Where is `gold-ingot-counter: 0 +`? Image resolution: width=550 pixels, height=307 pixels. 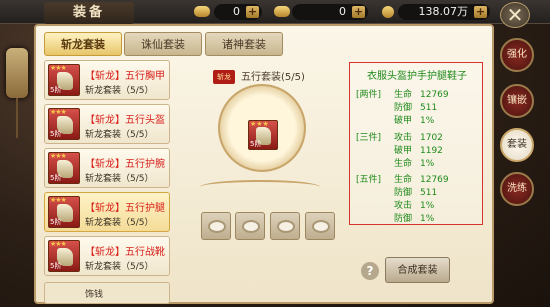 gold-ingot-counter: 0 + is located at coordinates (238, 12).